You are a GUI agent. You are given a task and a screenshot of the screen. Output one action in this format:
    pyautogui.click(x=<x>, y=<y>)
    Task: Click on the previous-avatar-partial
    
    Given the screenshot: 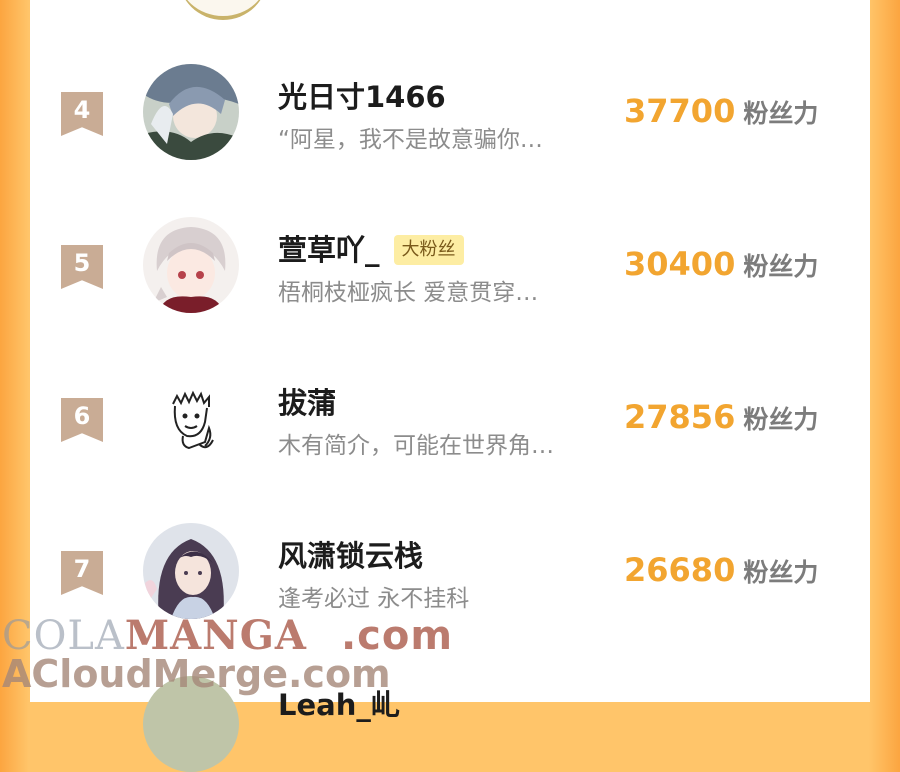 What is the action you would take?
    pyautogui.click(x=223, y=10)
    